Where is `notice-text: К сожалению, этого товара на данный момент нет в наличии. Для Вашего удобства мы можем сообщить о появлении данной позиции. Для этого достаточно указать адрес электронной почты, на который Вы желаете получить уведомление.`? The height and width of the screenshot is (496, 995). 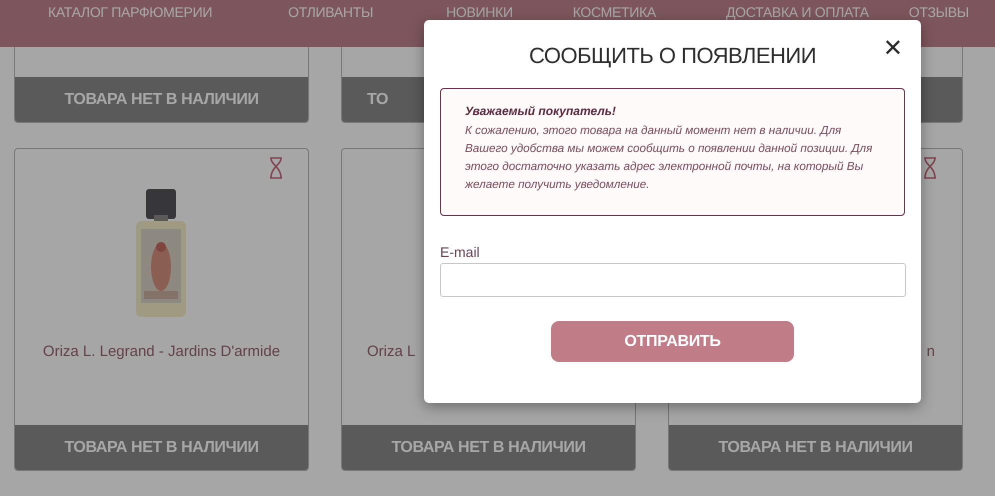 notice-text: К сожалению, этого товара на данный момент нет в наличии. Для Вашего удобства мы можем сообщить о появлении данной позиции. Для этого достаточно указать адрес электронной почты, на который Вы желаете получить уведомление. is located at coordinates (669, 158).